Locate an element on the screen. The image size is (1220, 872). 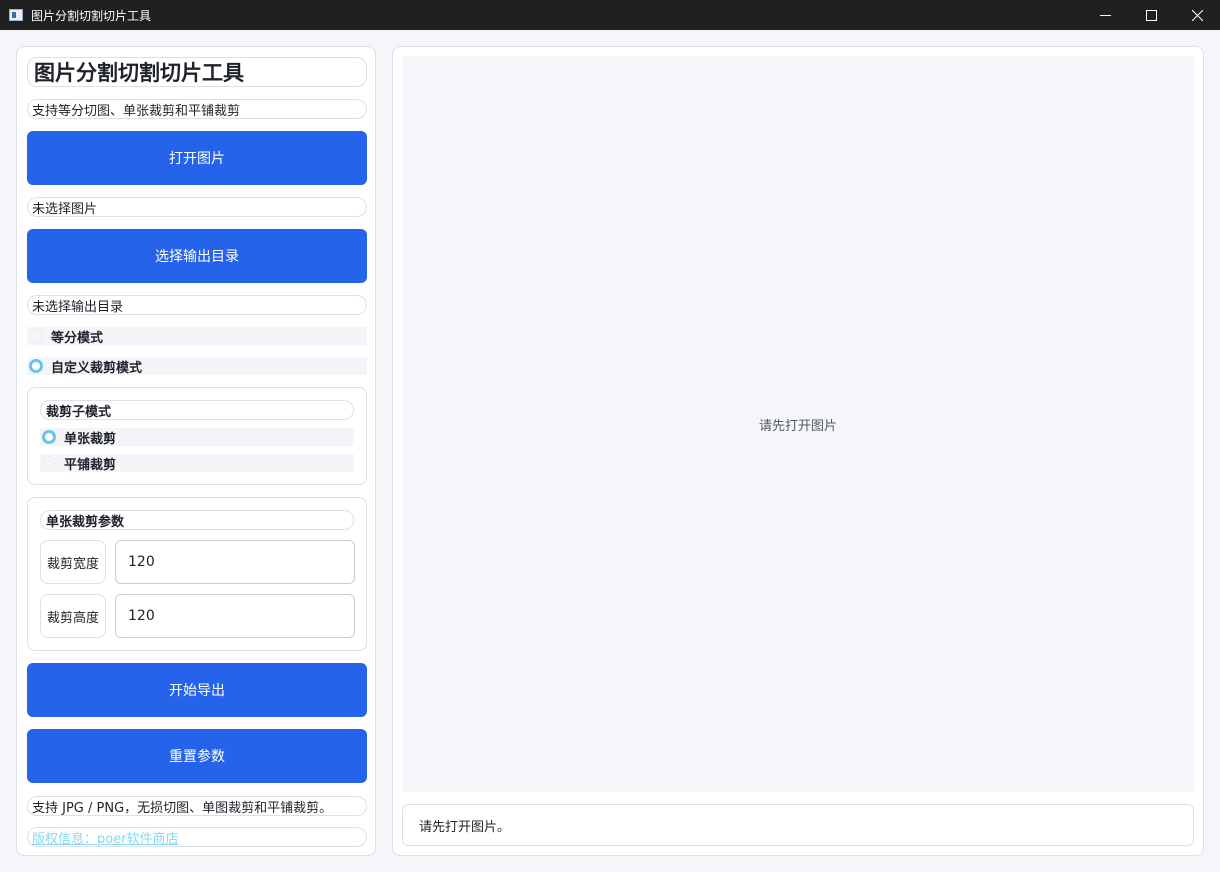
close-button is located at coordinates (1197, 15).